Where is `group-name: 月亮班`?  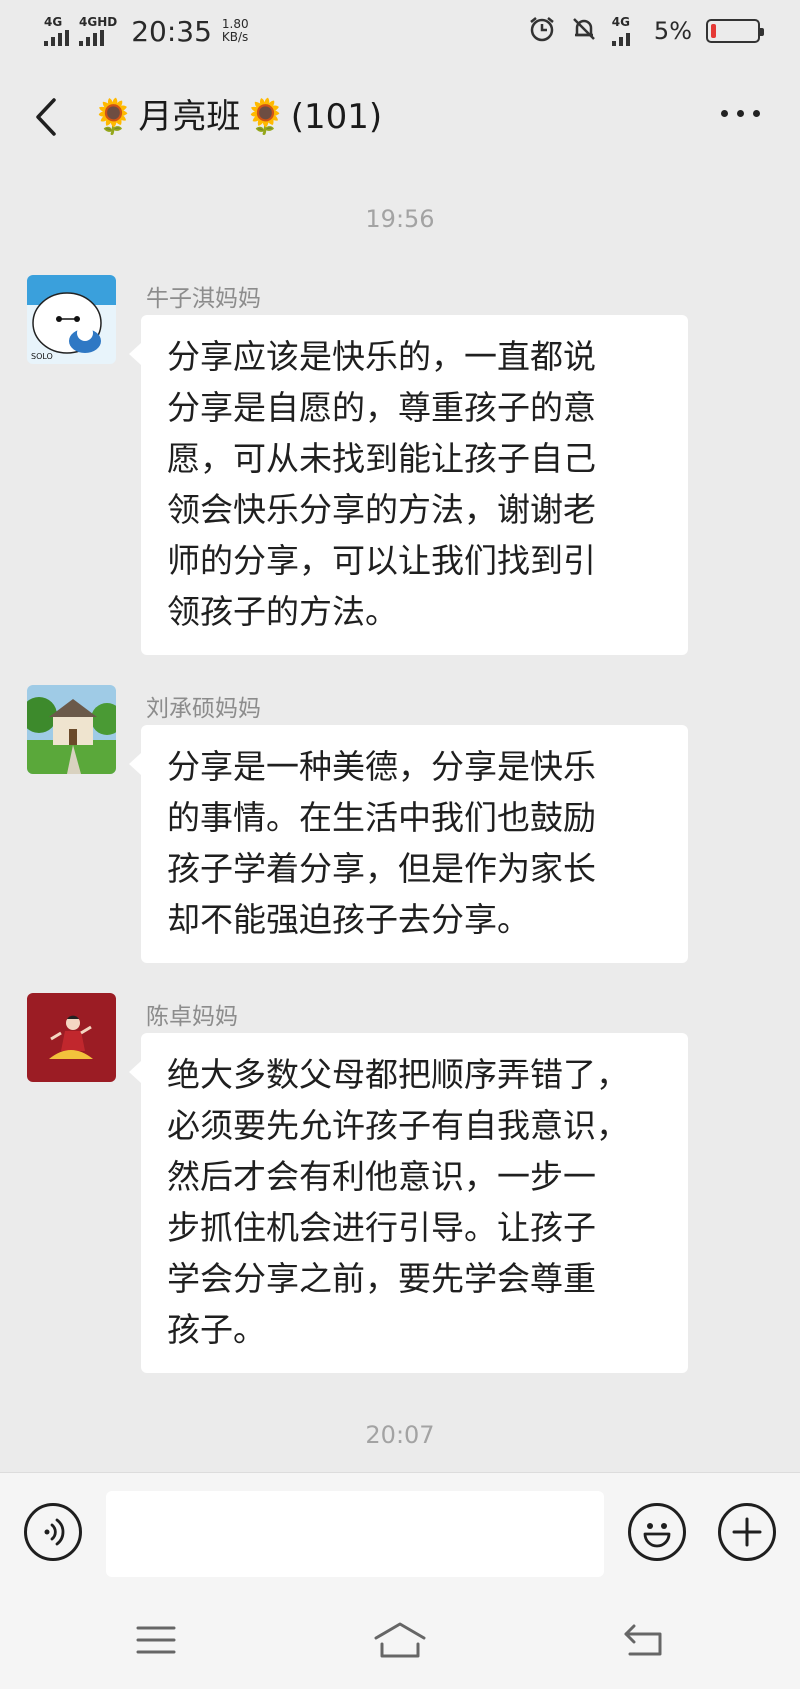
group-name: 月亮班 is located at coordinates (189, 117).